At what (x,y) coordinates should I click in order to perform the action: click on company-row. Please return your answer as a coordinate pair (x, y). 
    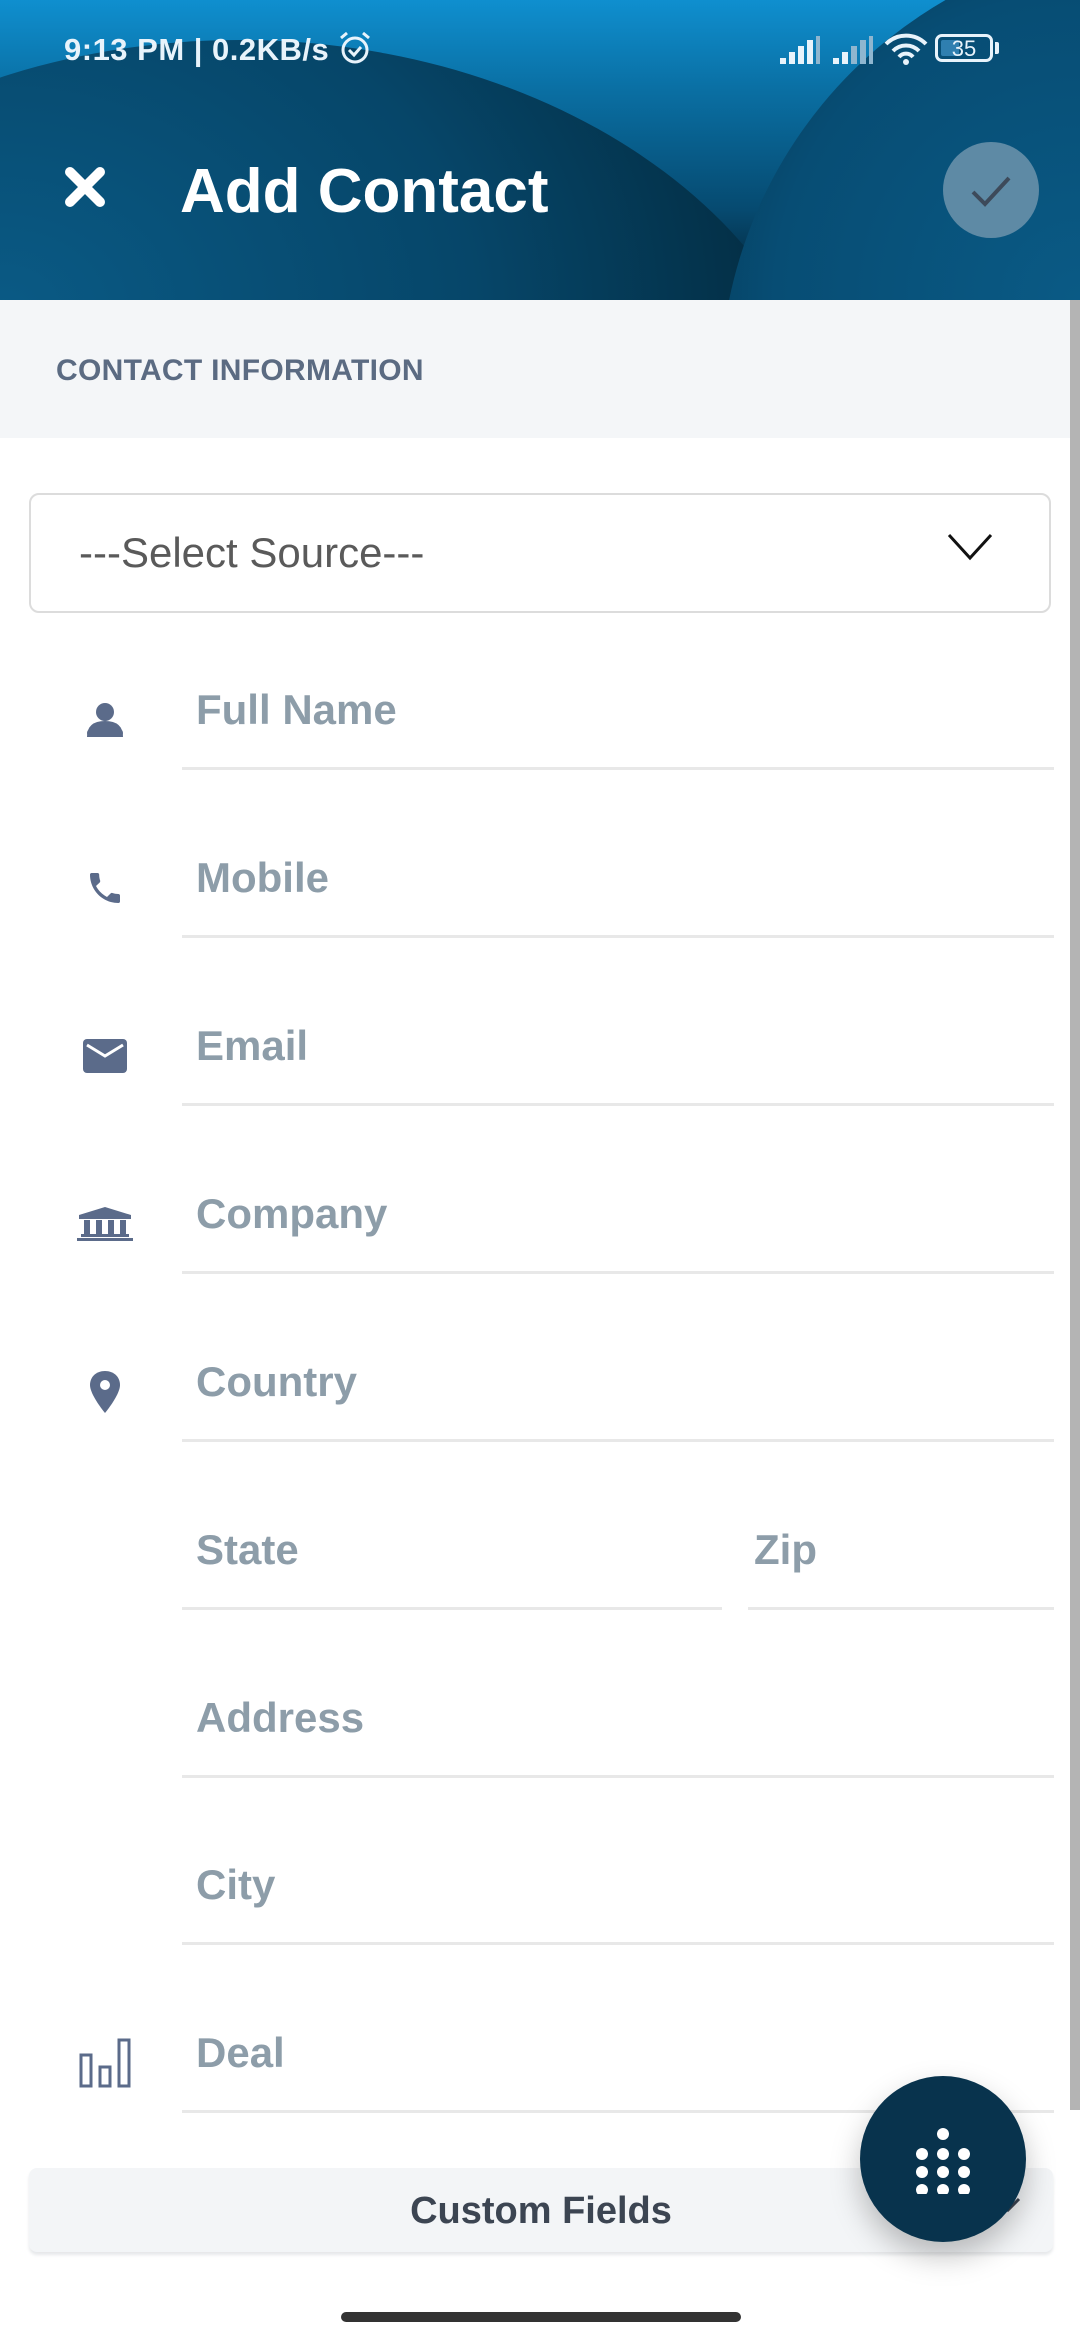
    Looking at the image, I should click on (540, 1214).